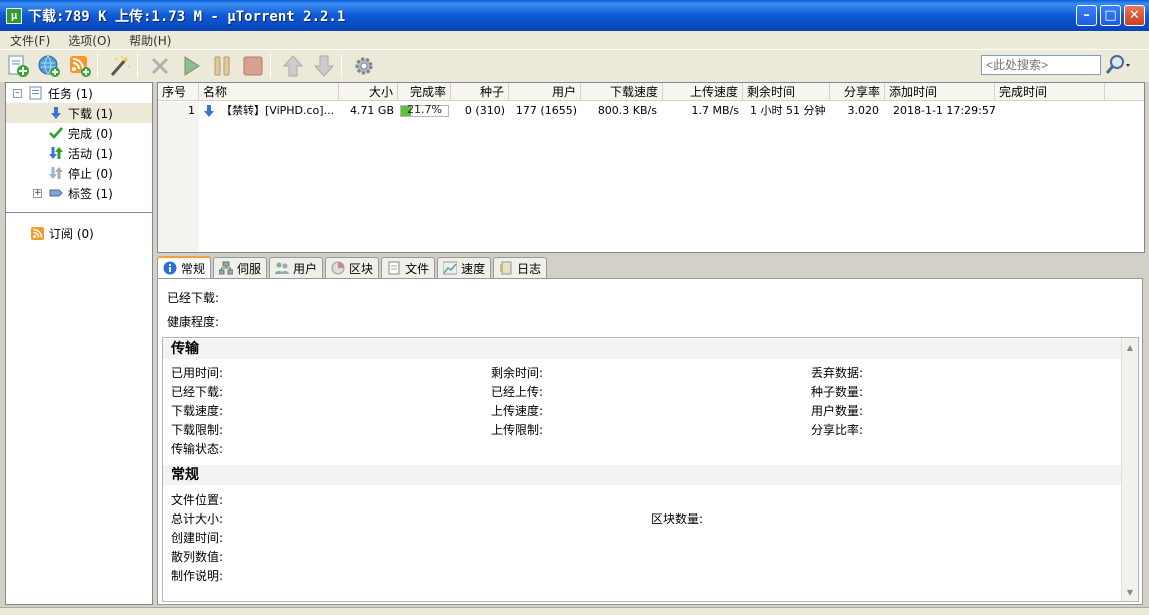 This screenshot has width=1149, height=615. Describe the element at coordinates (506, 268) in the screenshot. I see `logger-icon` at that location.